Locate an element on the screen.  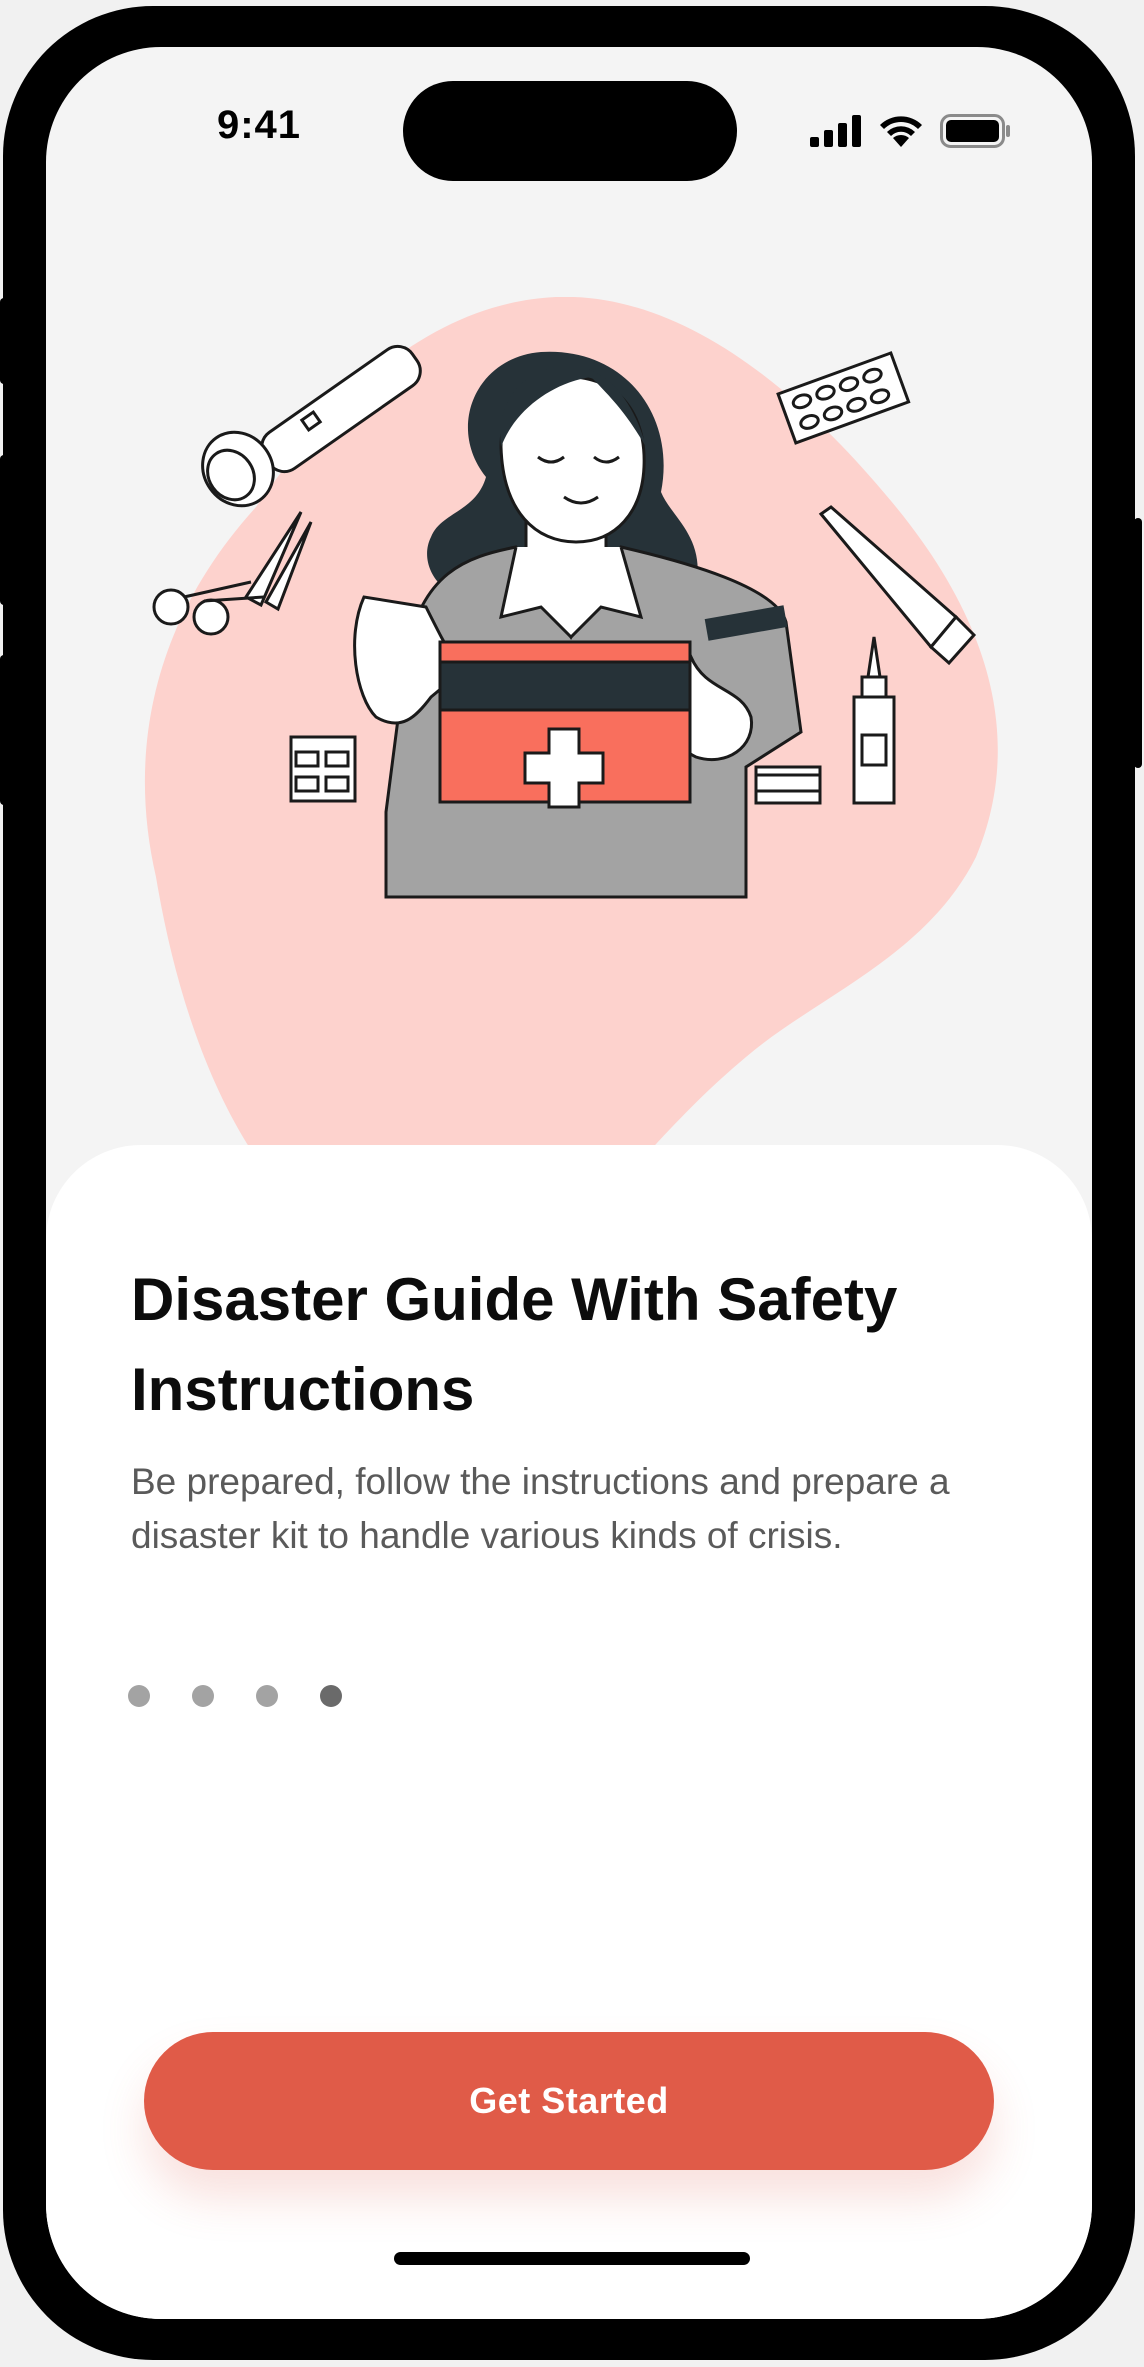
status-icons is located at coordinates (911, 131).